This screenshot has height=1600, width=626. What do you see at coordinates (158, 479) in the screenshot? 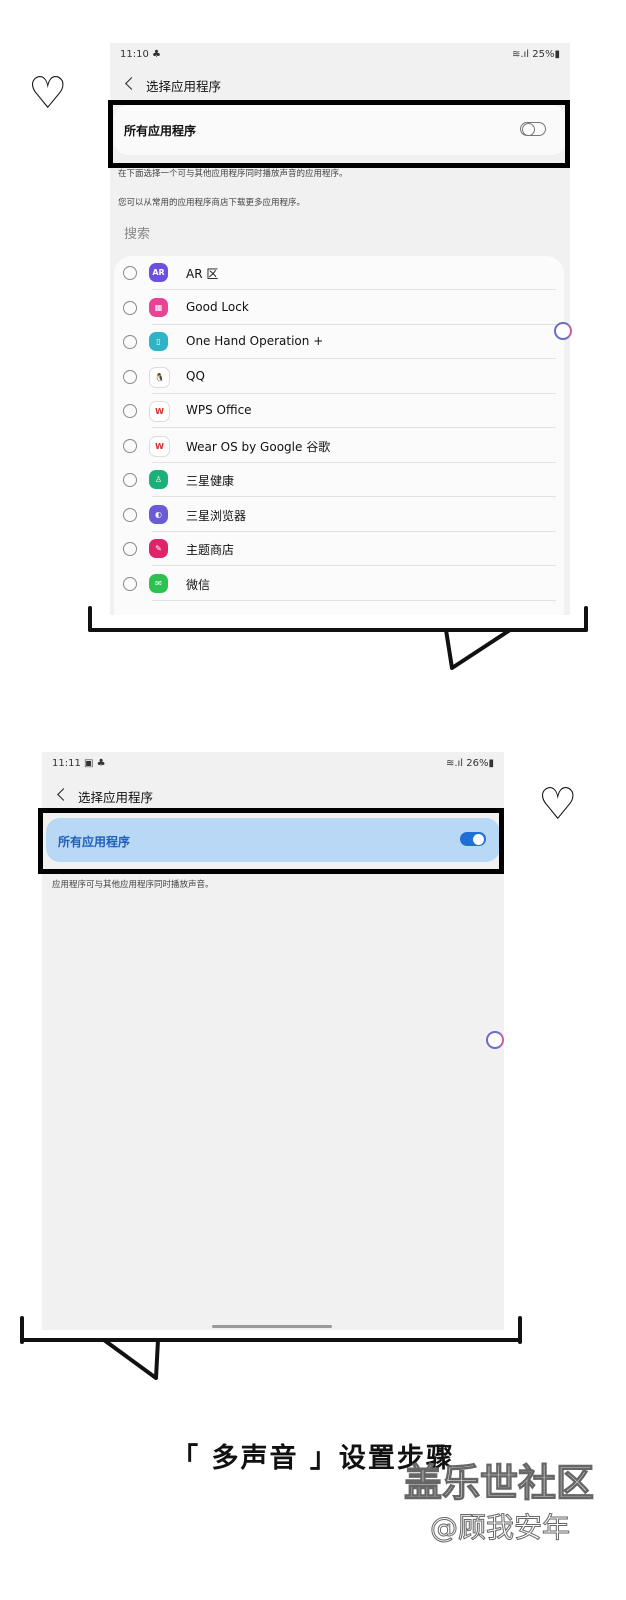
I see `samsung-health-icon: ♙` at bounding box center [158, 479].